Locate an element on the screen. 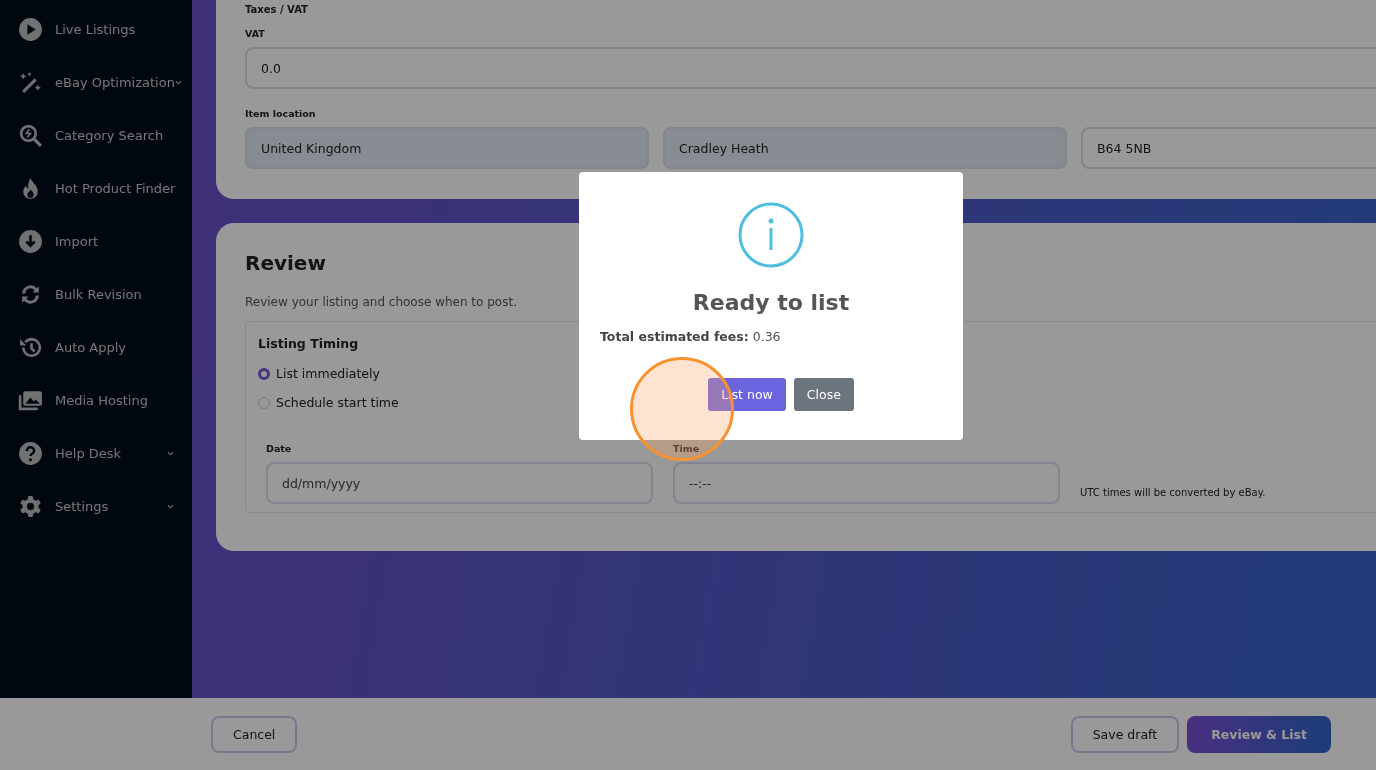  sidebar-item: Category Search is located at coordinates (96, 135).